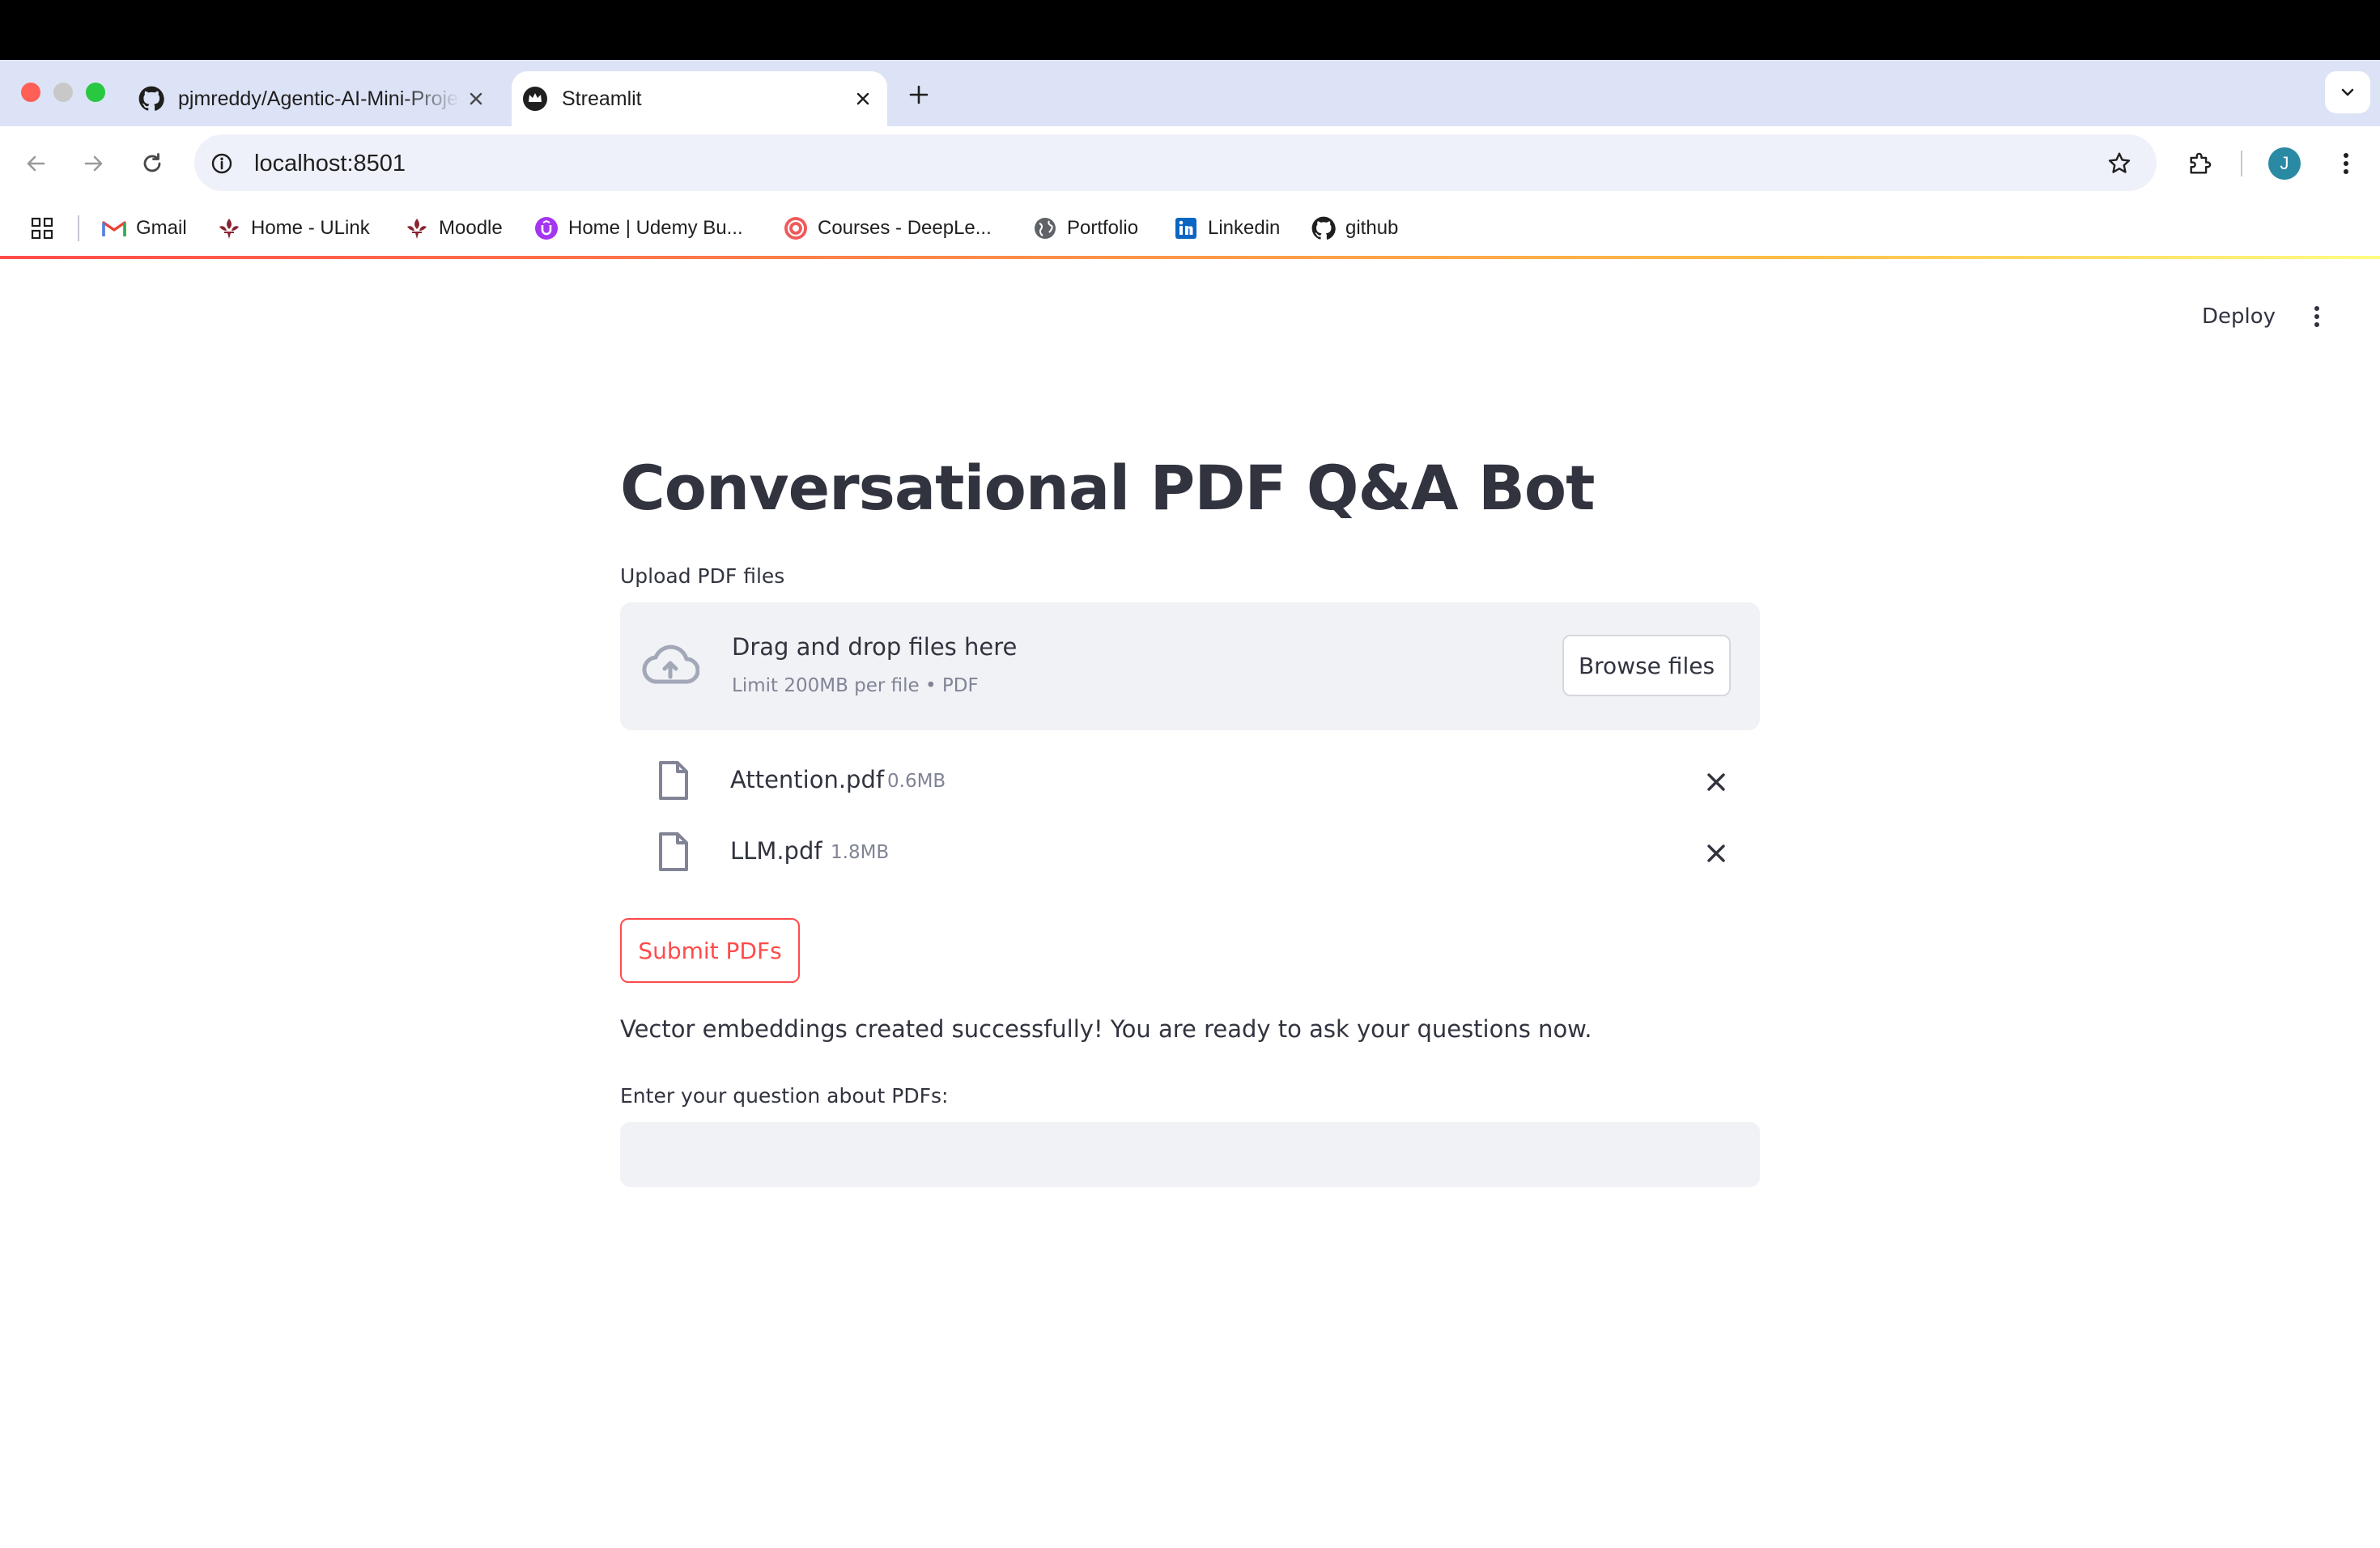  What do you see at coordinates (95, 92) in the screenshot?
I see `zoom-window-button` at bounding box center [95, 92].